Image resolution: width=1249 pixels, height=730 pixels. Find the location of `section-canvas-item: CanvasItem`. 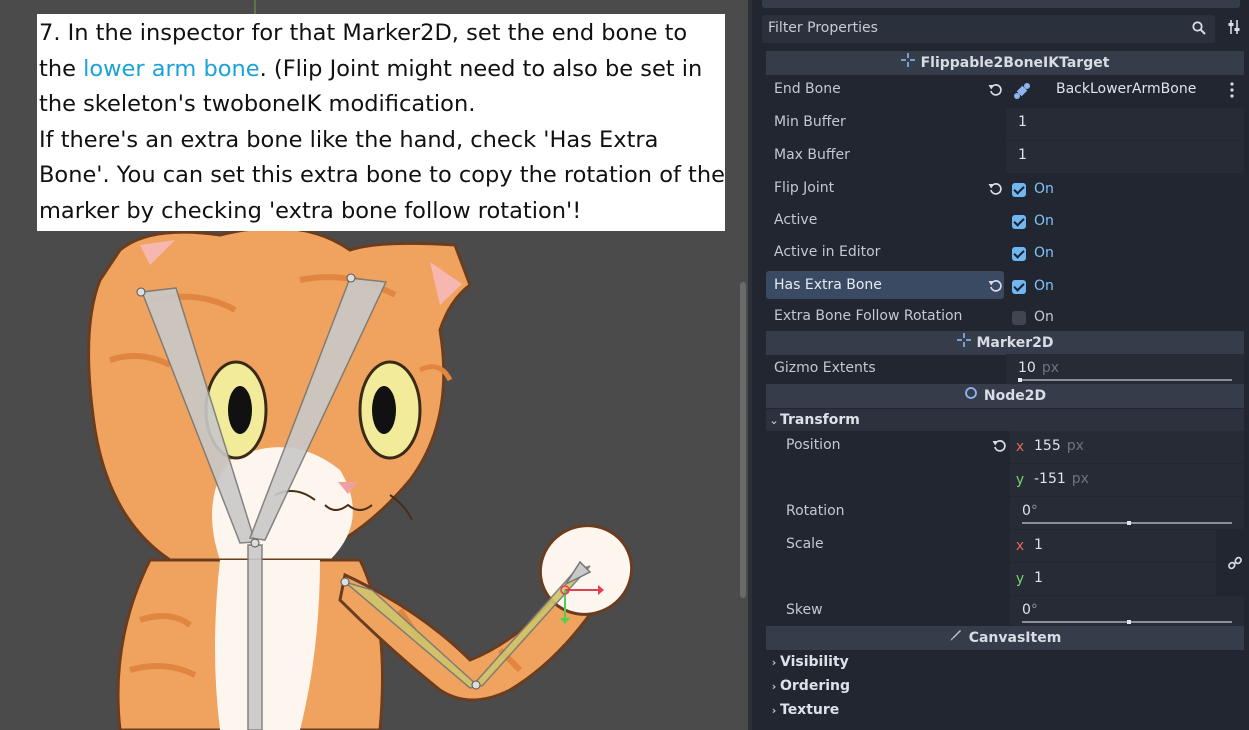

section-canvas-item: CanvasItem is located at coordinates (1005, 638).